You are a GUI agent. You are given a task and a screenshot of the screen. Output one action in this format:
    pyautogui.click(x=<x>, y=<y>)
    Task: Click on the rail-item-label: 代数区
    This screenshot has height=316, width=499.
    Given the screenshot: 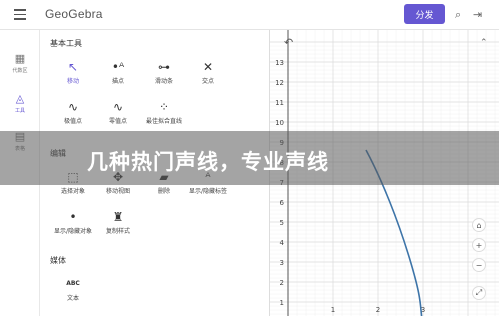 What is the action you would take?
    pyautogui.click(x=20, y=71)
    